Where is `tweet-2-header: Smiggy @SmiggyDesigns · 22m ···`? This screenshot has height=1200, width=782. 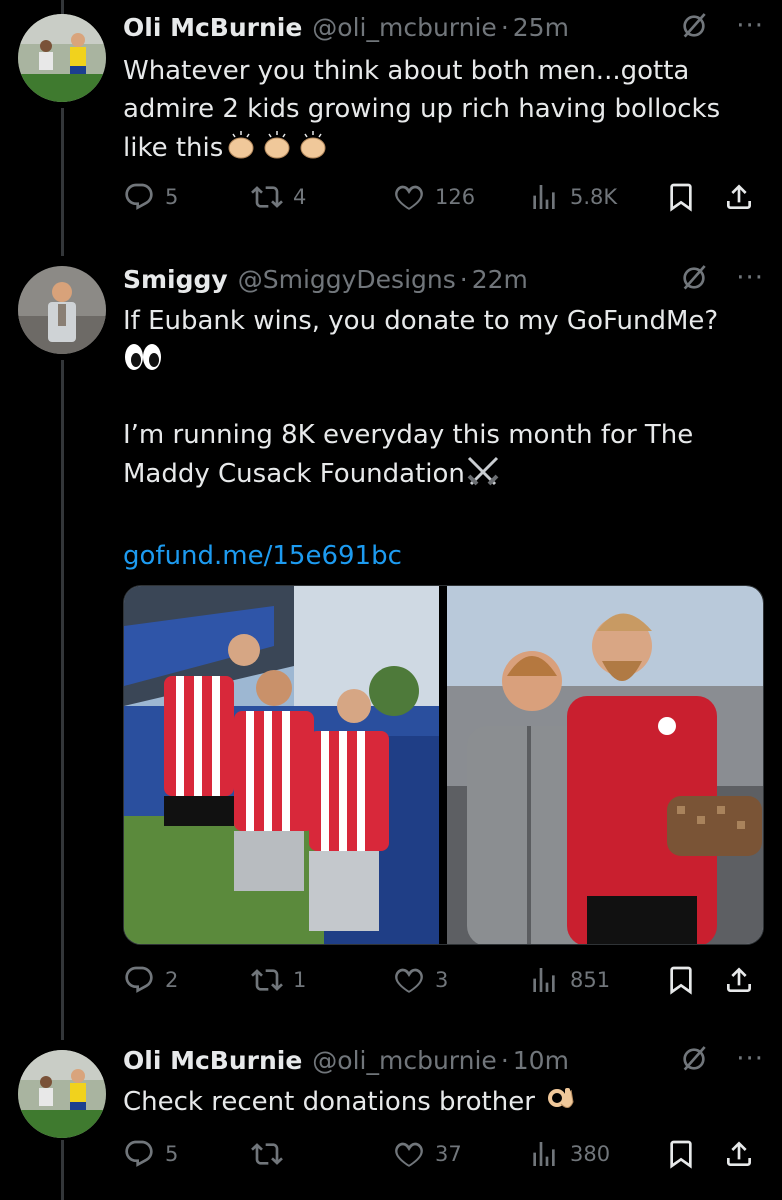
tweet-2-header: Smiggy @SmiggyDesigns · 22m ··· is located at coordinates (443, 279).